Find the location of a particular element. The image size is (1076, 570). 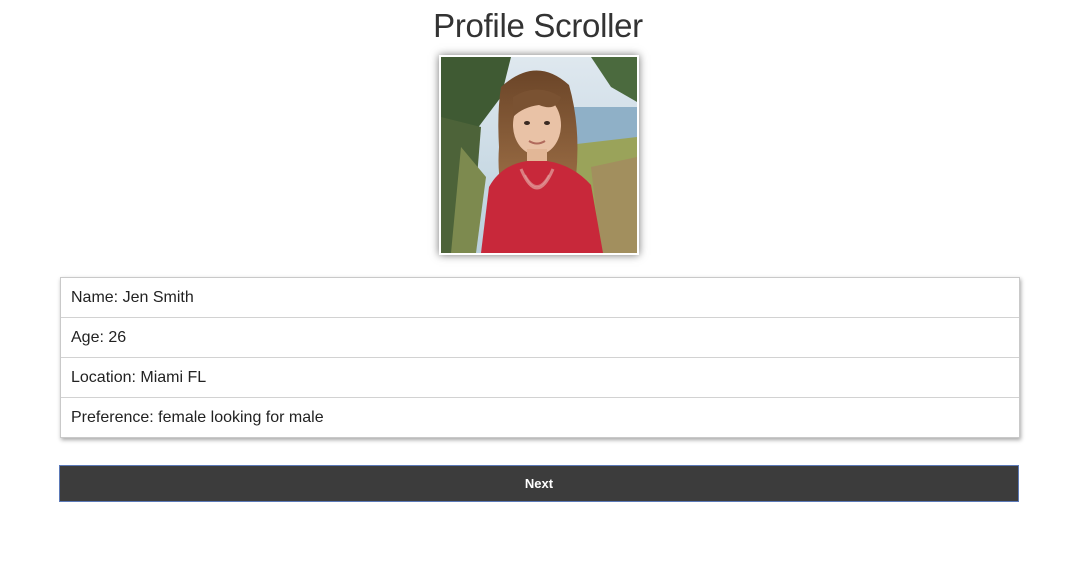

profile-age-label: Age: is located at coordinates (87, 337).